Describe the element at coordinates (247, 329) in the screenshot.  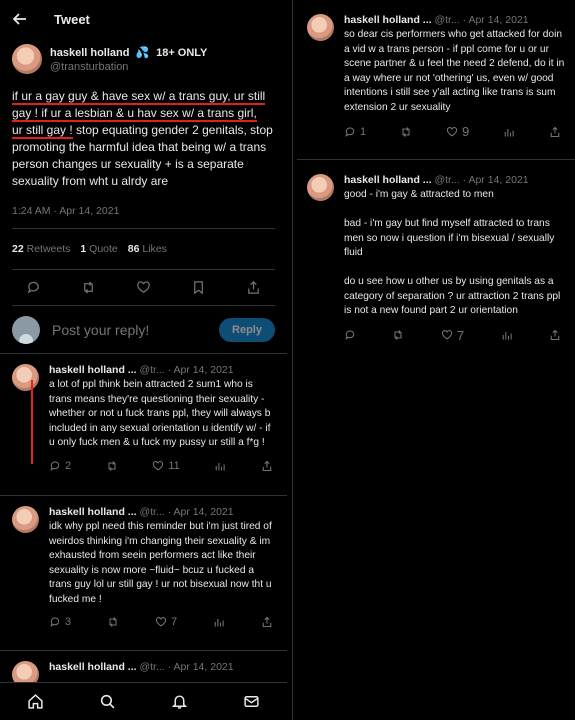
I see `reply-button: Reply` at that location.